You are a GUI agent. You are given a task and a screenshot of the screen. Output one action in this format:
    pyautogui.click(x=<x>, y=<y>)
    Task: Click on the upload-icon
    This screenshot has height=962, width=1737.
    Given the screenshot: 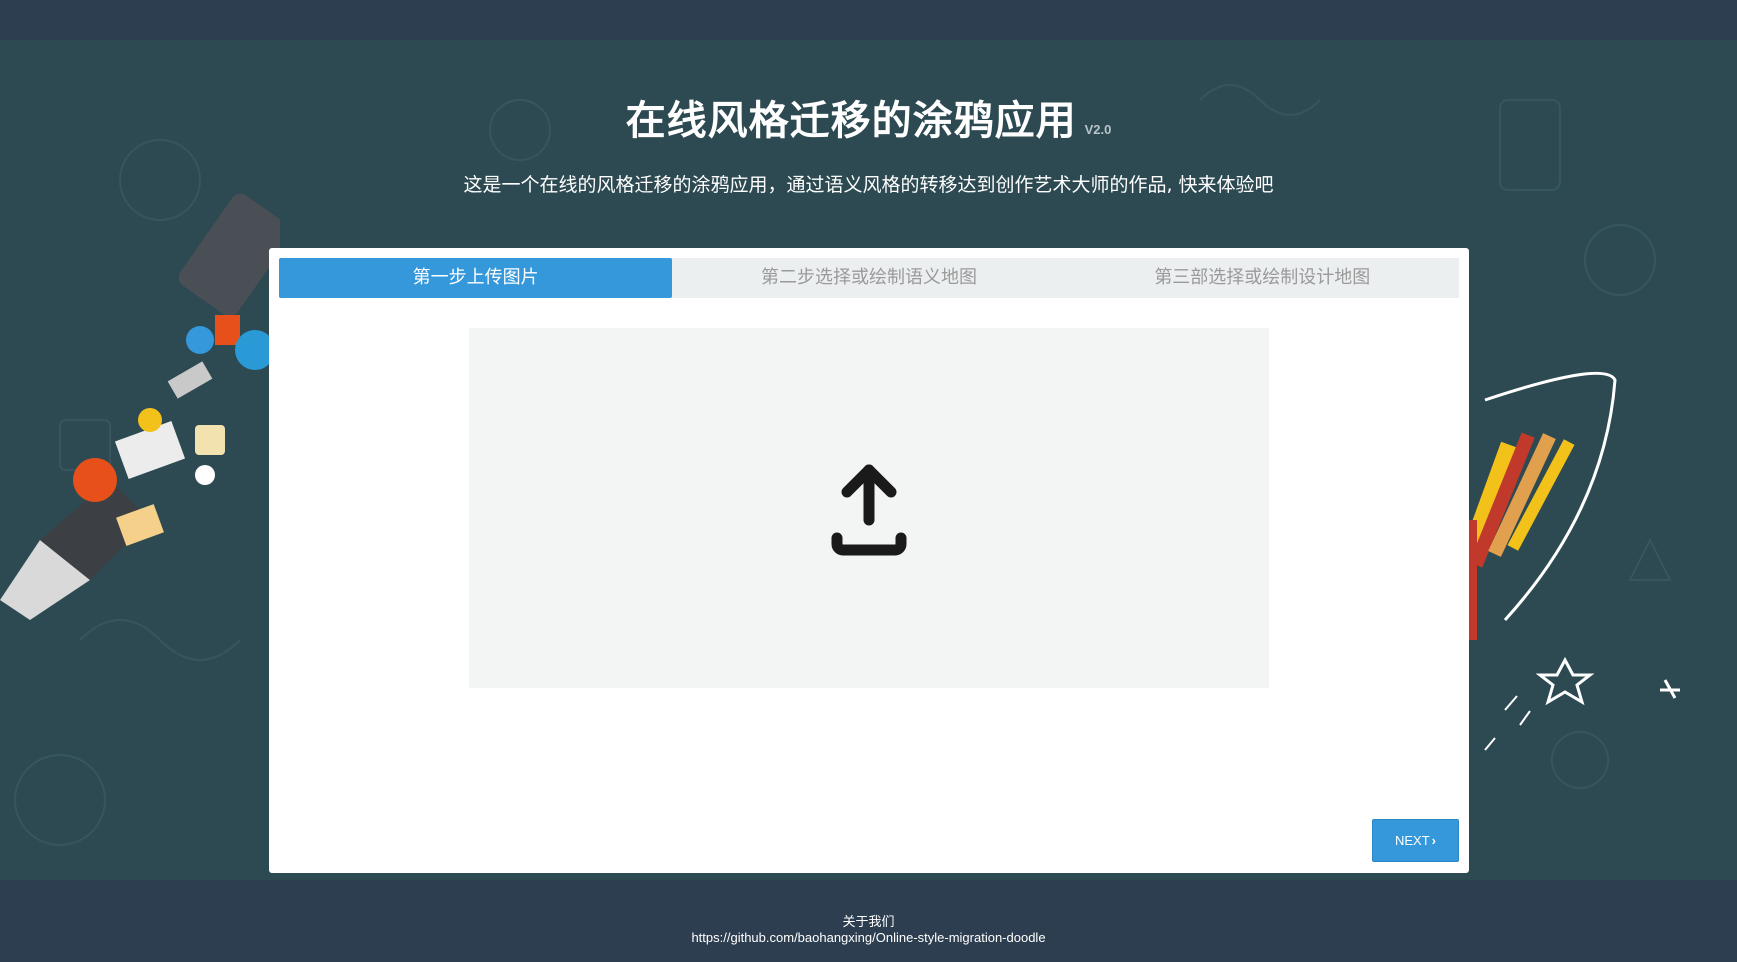 What is the action you would take?
    pyautogui.click(x=869, y=510)
    